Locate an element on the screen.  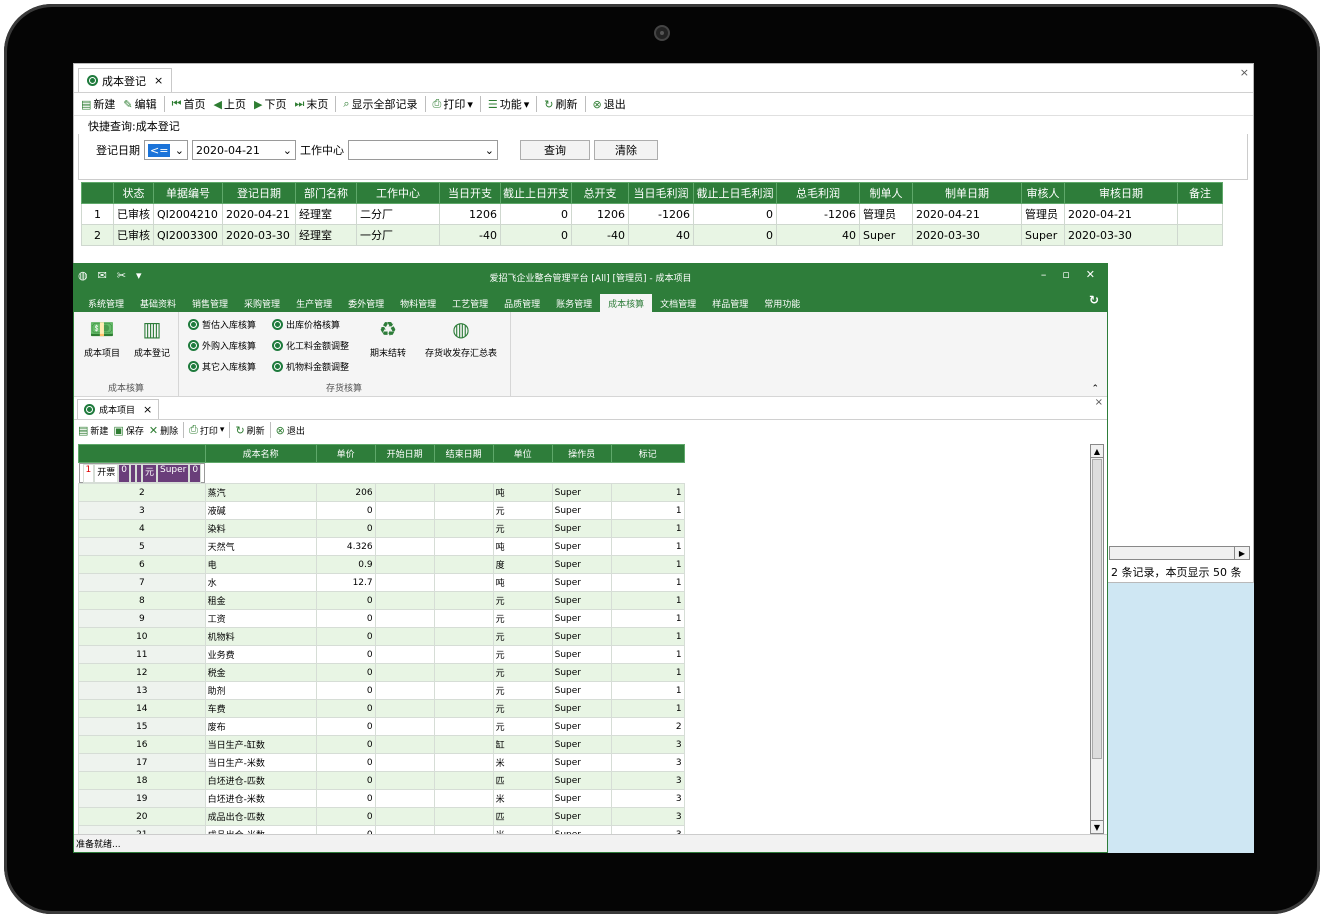
col-header: 单位 is located at coordinates (522, 453).